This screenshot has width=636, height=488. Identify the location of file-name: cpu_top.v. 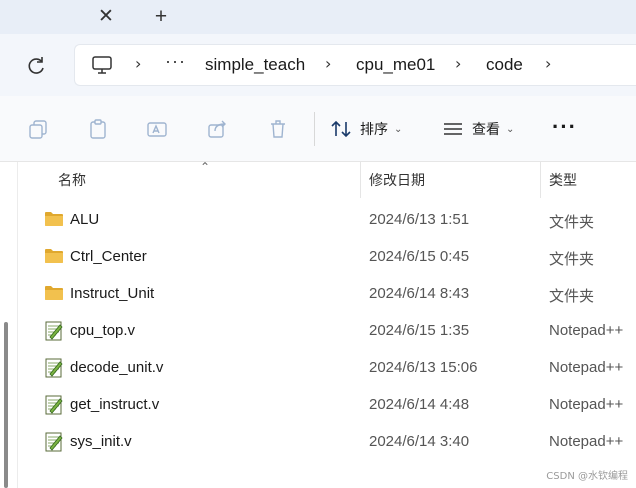
(103, 330).